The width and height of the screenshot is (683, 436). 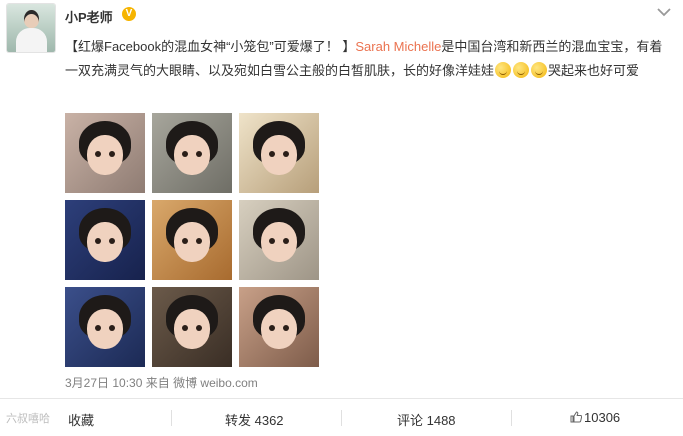 I want to click on like-thumb-icon, so click(x=576, y=417).